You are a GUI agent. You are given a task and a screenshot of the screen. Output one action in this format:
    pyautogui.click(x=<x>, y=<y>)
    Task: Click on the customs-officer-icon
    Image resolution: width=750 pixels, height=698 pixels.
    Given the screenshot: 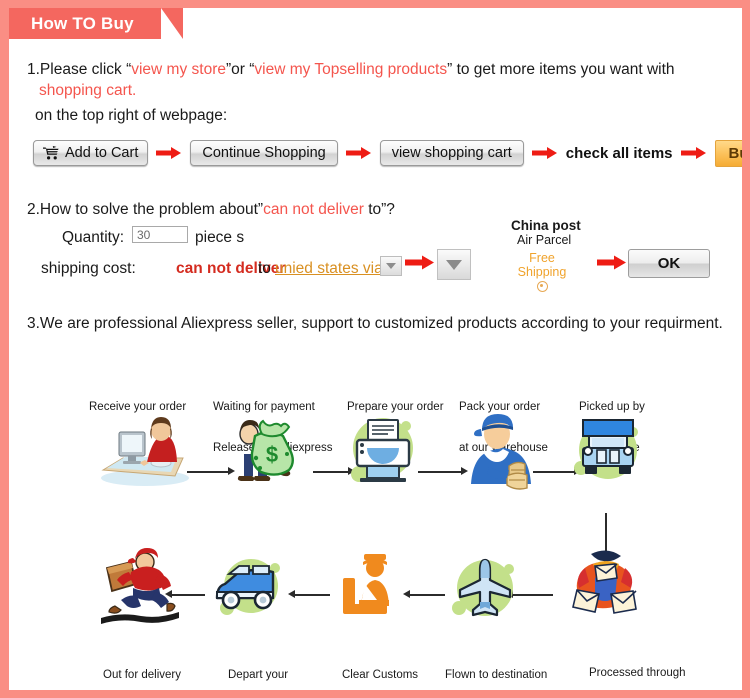 What is the action you would take?
    pyautogui.click(x=373, y=588)
    